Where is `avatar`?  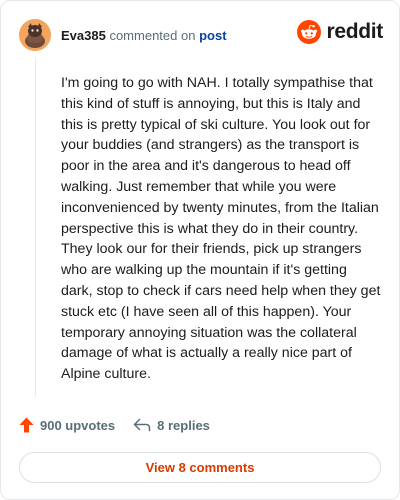 avatar is located at coordinates (35, 35).